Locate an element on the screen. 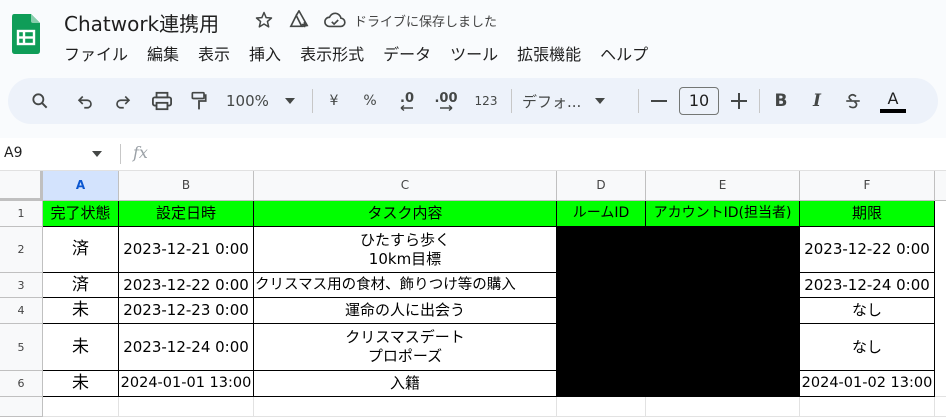 This screenshot has height=417, width=946. table-header-cell: ルームID is located at coordinates (601, 214).